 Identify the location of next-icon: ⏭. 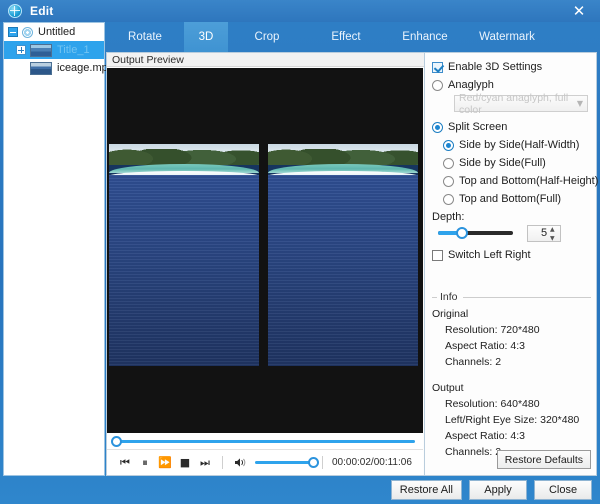
(205, 463).